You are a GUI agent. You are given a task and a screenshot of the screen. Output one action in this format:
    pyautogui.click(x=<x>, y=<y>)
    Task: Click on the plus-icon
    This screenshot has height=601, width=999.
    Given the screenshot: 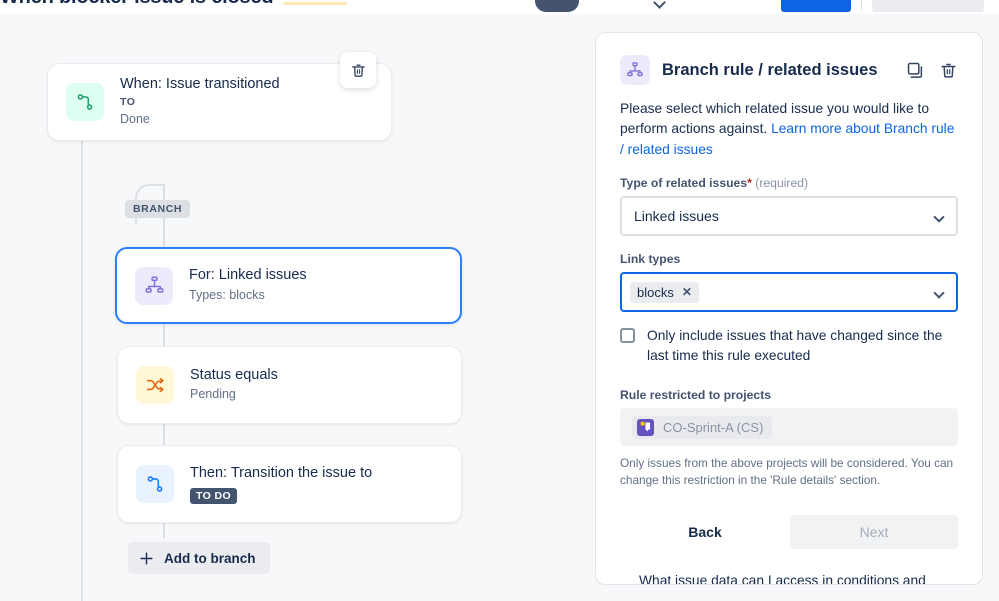 What is the action you would take?
    pyautogui.click(x=146, y=558)
    